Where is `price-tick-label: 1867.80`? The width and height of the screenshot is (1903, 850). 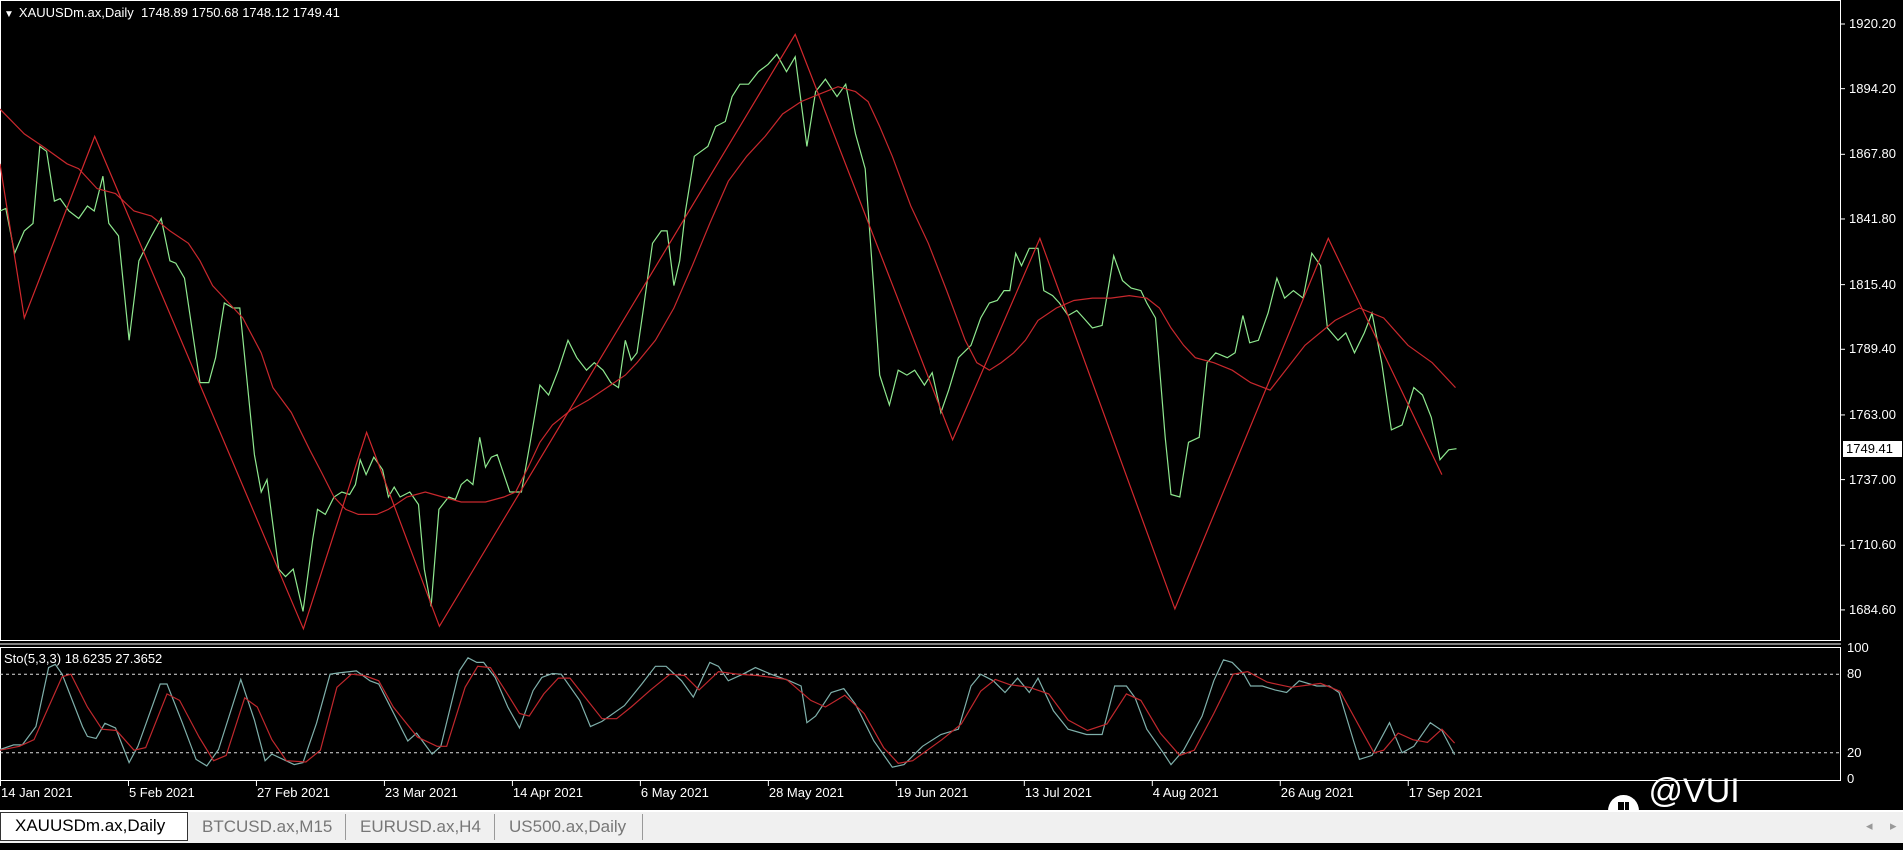 price-tick-label: 1867.80 is located at coordinates (1872, 154).